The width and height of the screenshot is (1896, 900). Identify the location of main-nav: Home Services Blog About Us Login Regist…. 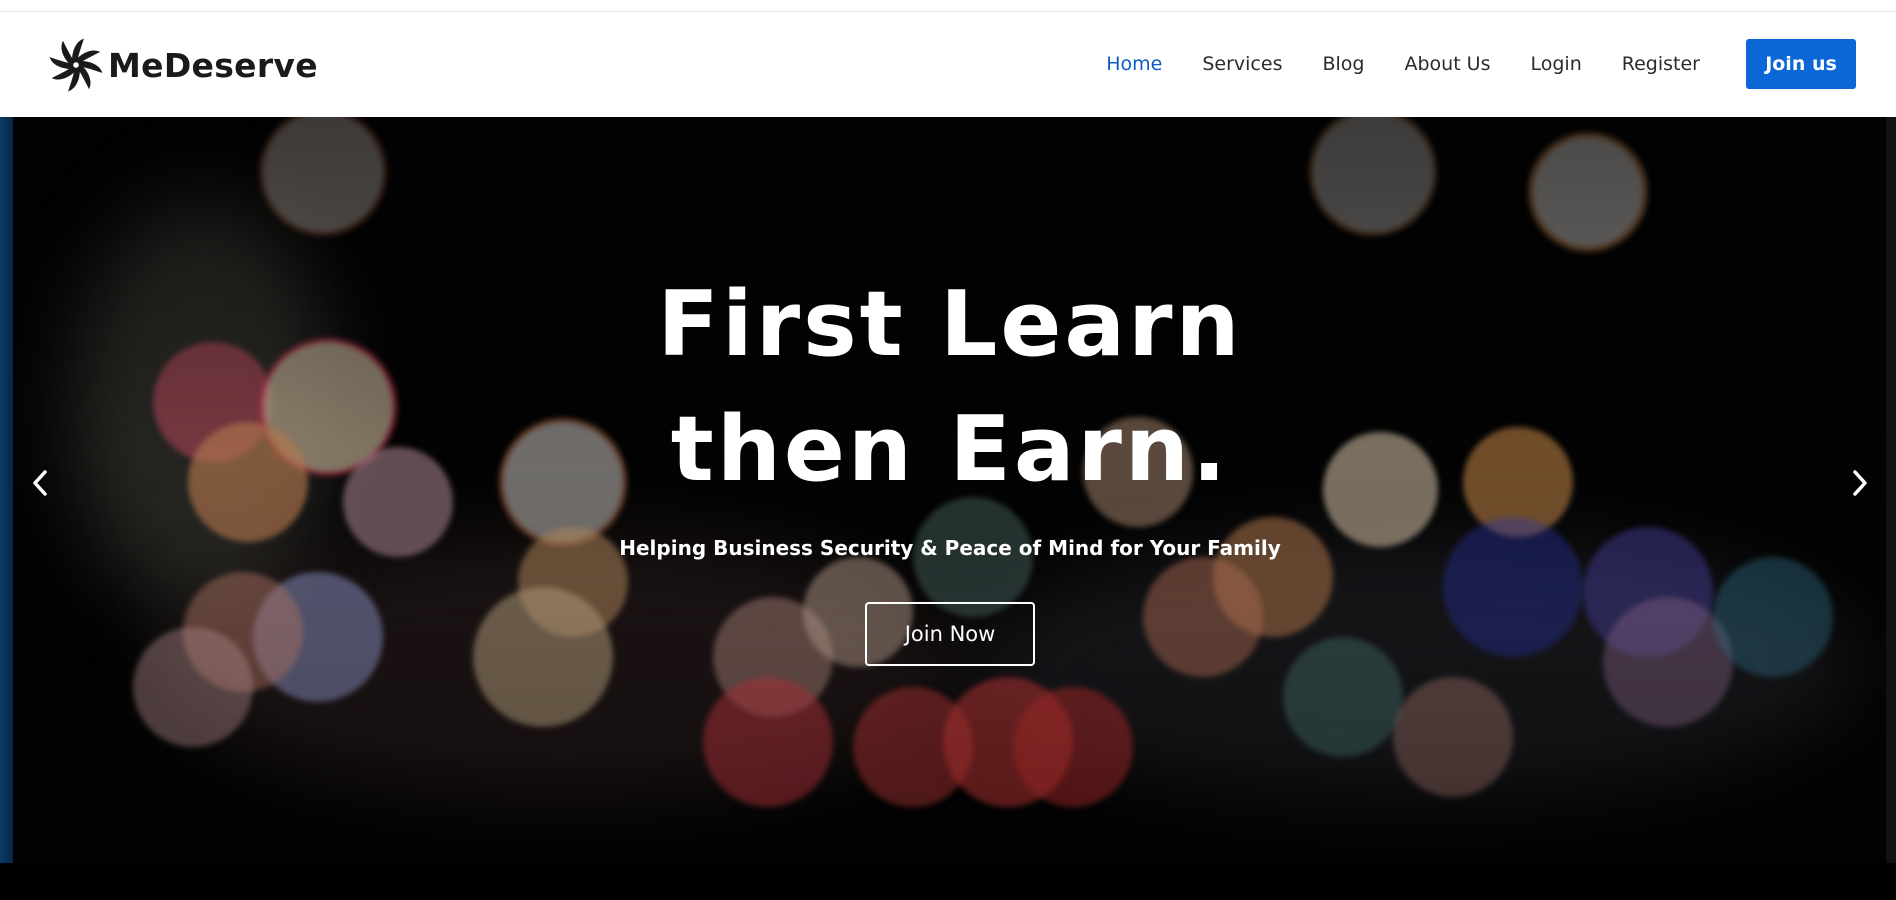
(1481, 64).